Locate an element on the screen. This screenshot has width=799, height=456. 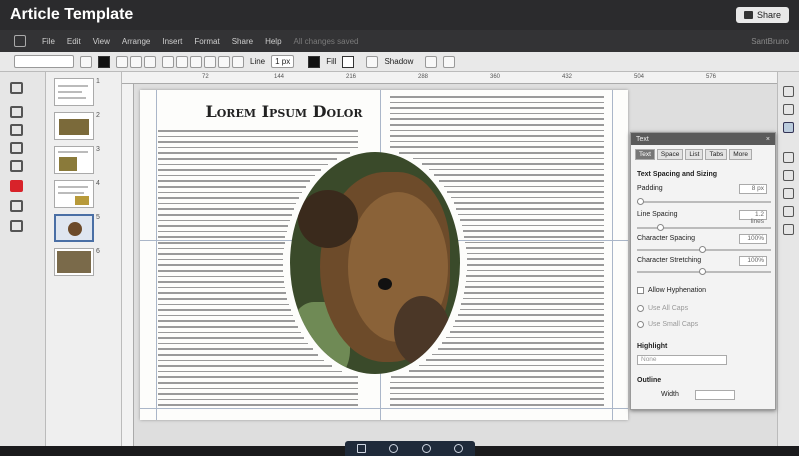
align-left-button is located at coordinates (168, 61).